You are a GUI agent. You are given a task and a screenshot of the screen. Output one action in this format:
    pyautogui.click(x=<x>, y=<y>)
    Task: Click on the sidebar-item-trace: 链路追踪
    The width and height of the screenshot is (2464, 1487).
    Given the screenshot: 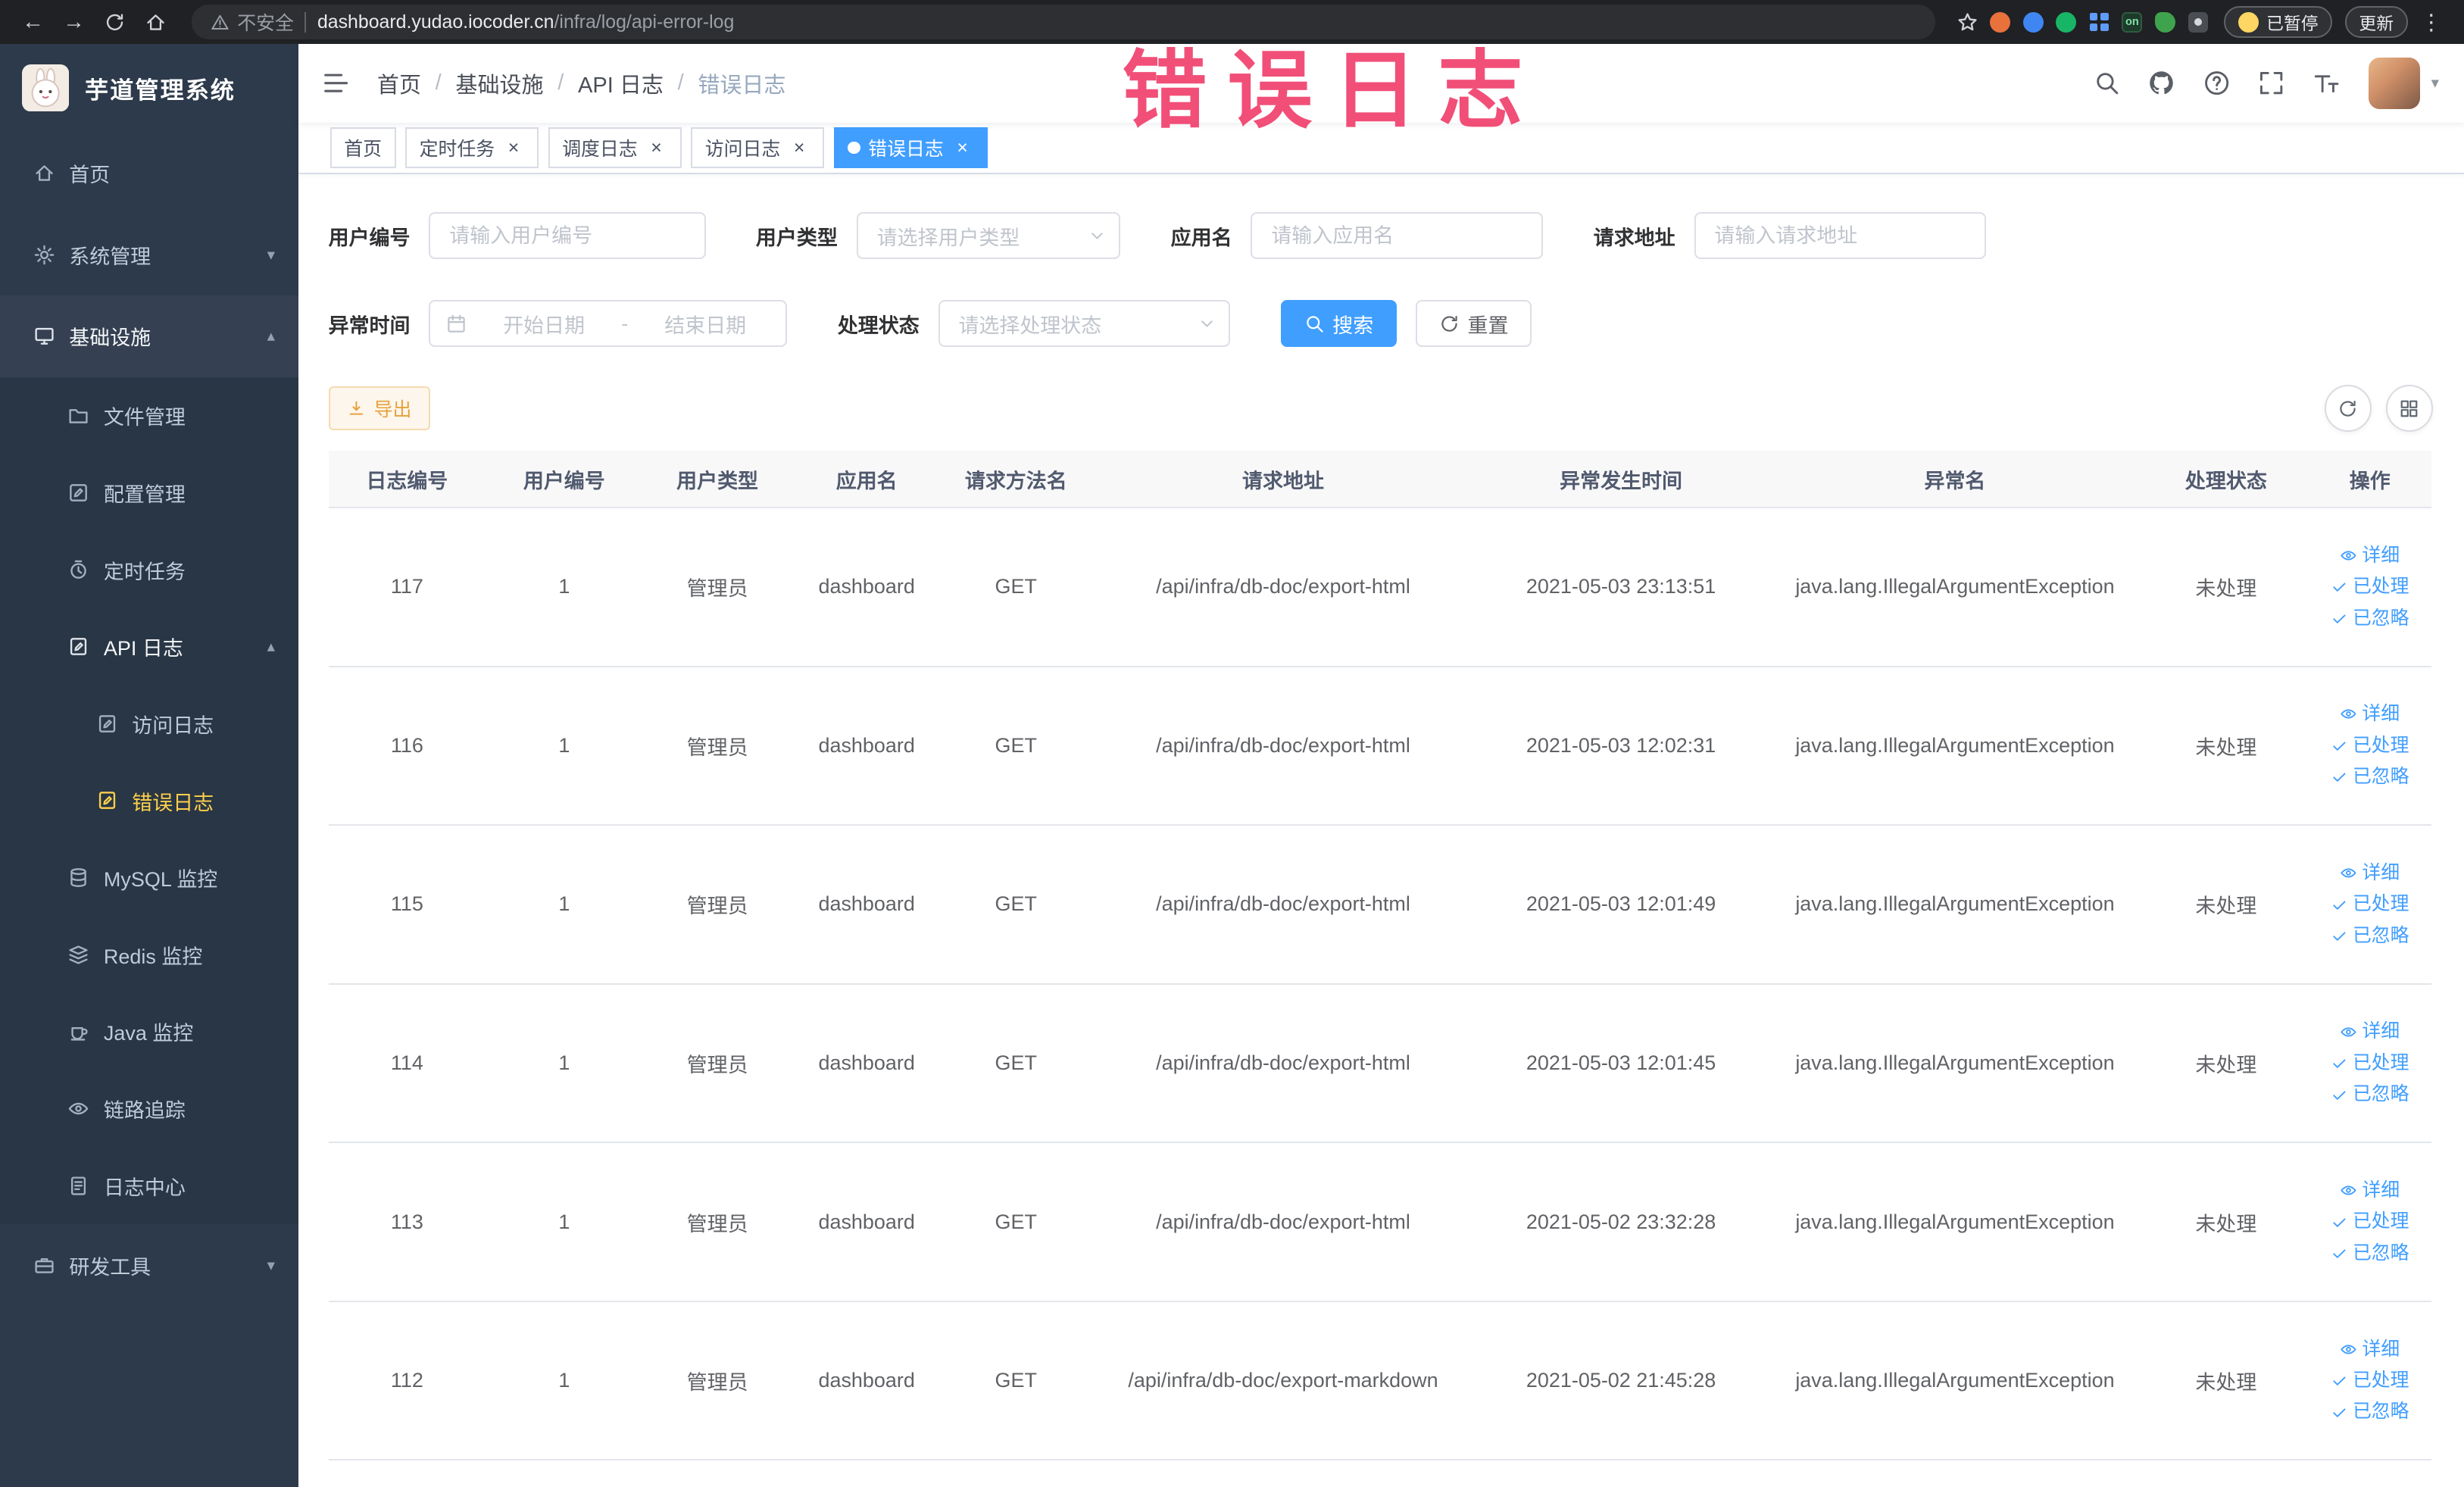 What is the action you would take?
    pyautogui.click(x=149, y=1109)
    